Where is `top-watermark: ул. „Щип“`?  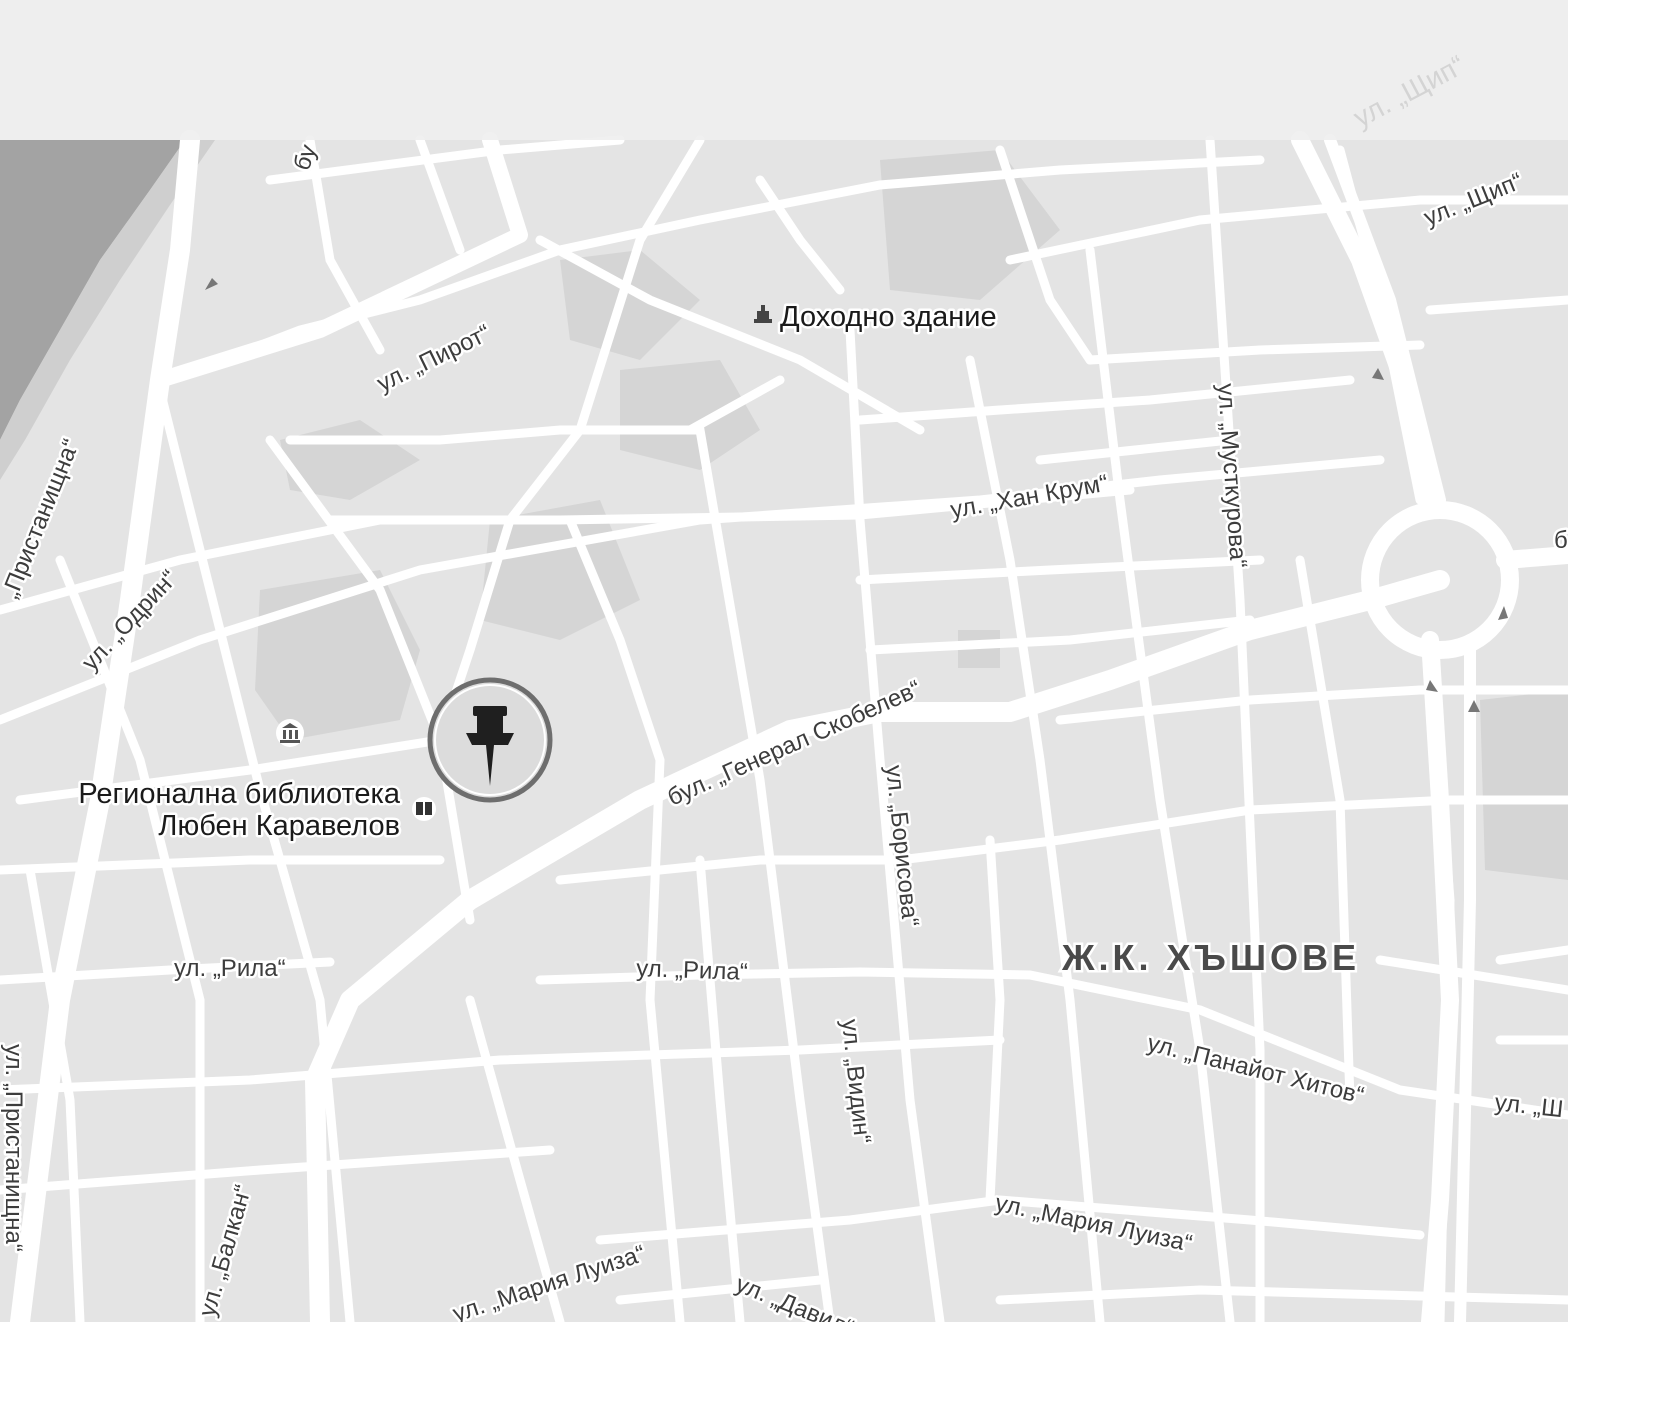
top-watermark: ул. „Щип“ is located at coordinates (784, 70).